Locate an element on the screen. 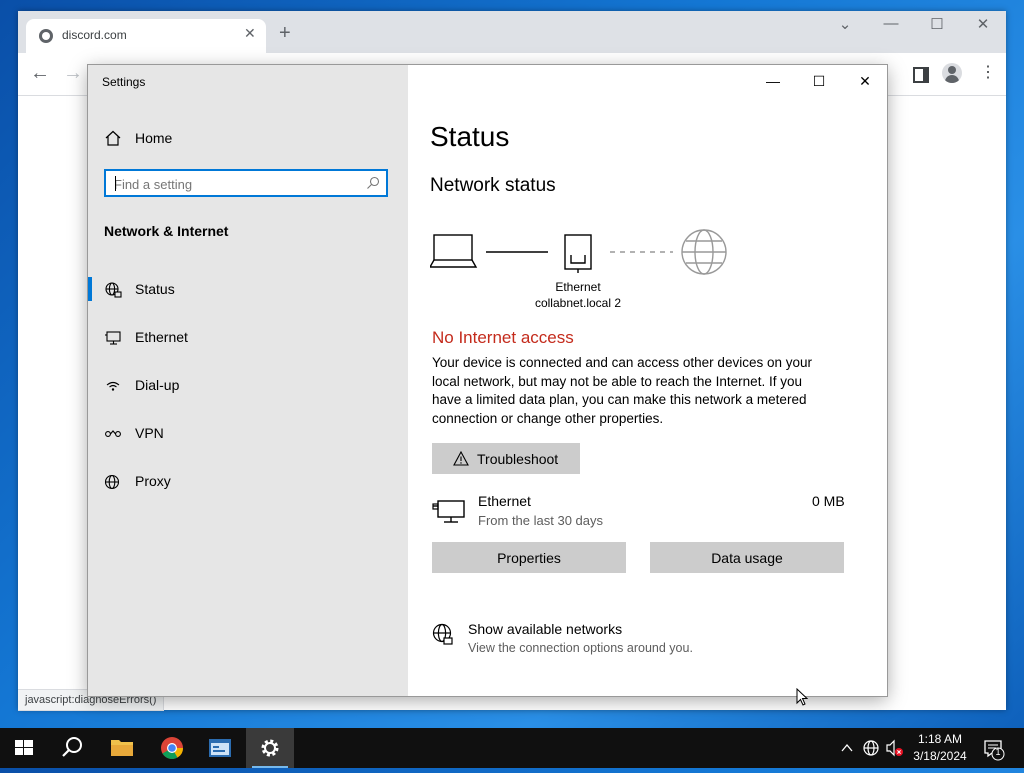  ethernet-caption: Ethernet collabnet.local 2 is located at coordinates (578, 295).